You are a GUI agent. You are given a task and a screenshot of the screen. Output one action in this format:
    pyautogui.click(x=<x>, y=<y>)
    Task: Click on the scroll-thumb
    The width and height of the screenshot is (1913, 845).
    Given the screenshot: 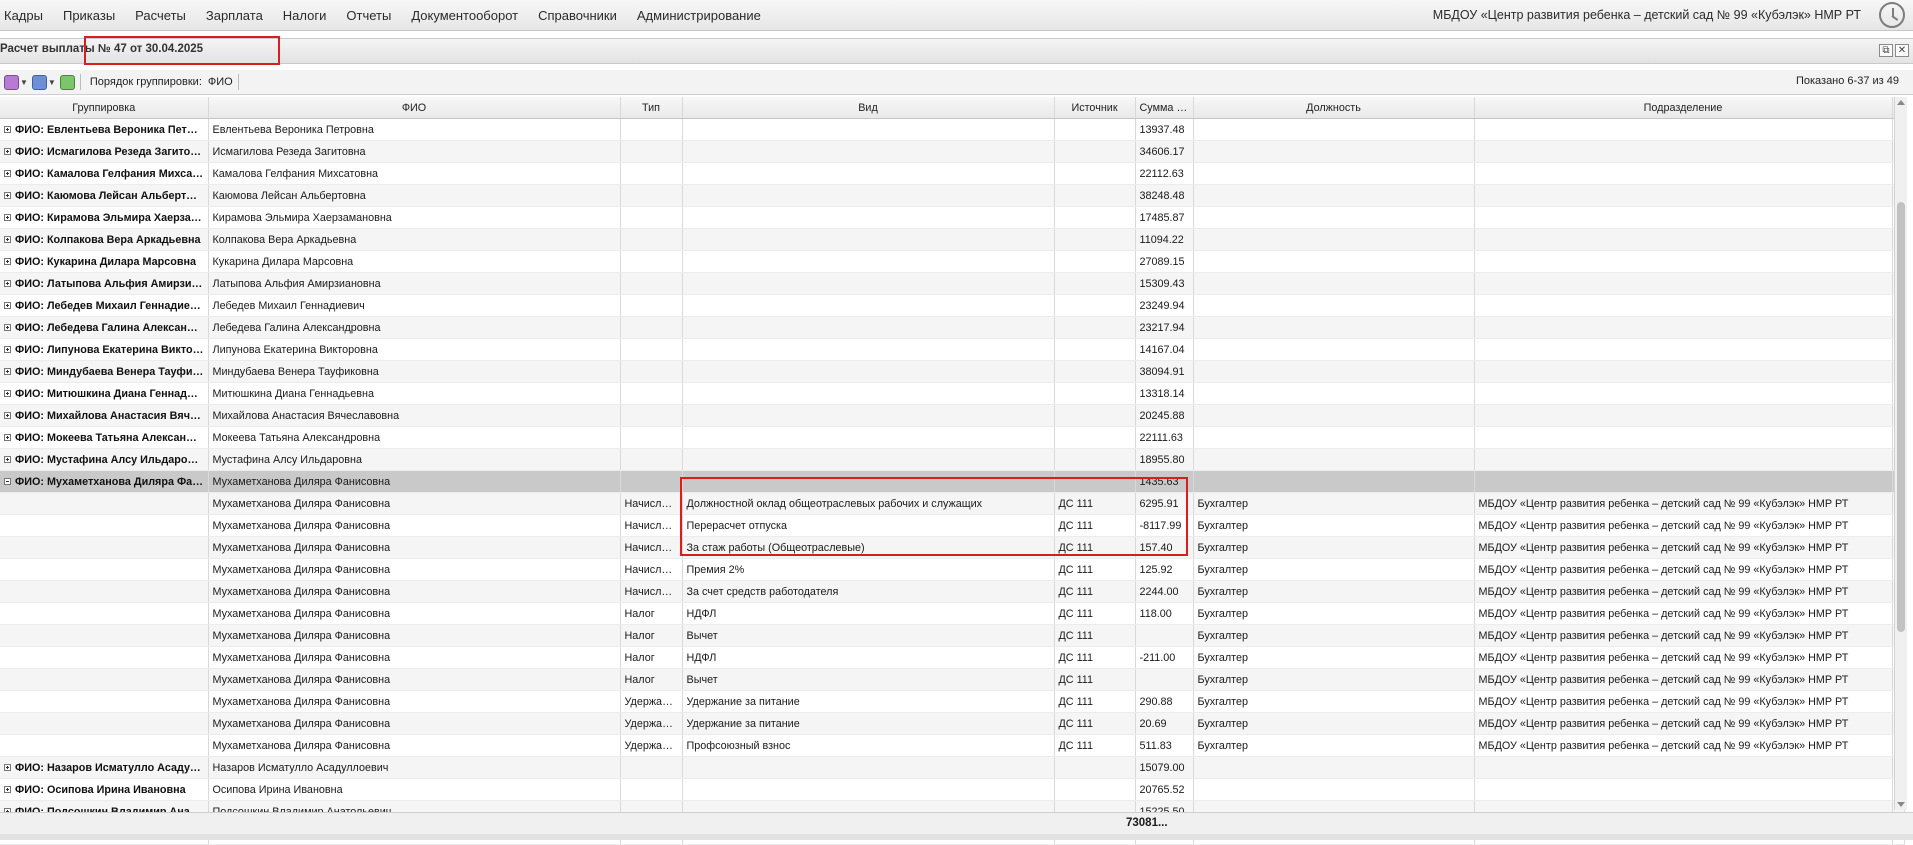 What is the action you would take?
    pyautogui.click(x=1901, y=417)
    